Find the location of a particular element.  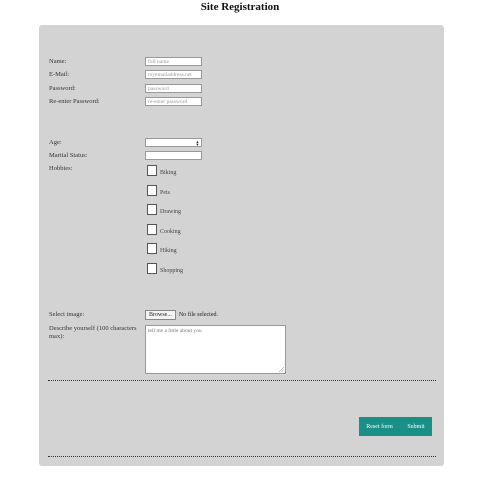

file-status: No file selected. is located at coordinates (198, 315).